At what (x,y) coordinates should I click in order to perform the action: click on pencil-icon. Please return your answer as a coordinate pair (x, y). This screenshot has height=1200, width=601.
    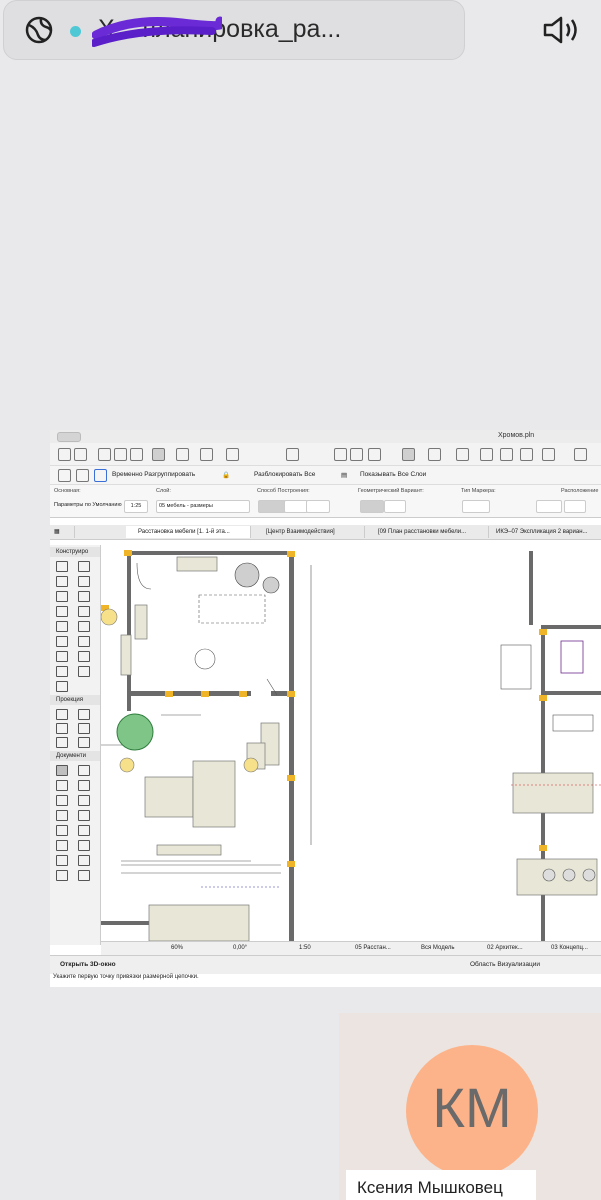
    Looking at the image, I should click on (120, 454).